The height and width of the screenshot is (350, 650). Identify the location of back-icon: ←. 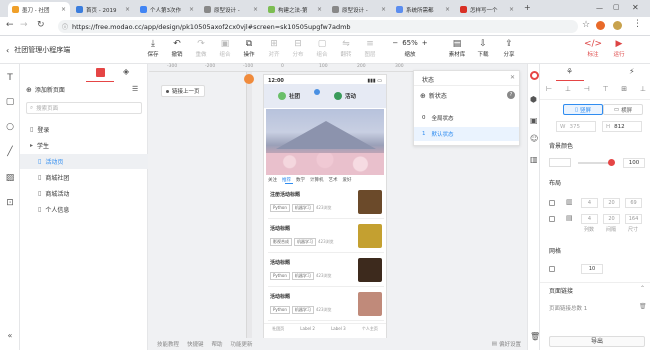
(10, 25).